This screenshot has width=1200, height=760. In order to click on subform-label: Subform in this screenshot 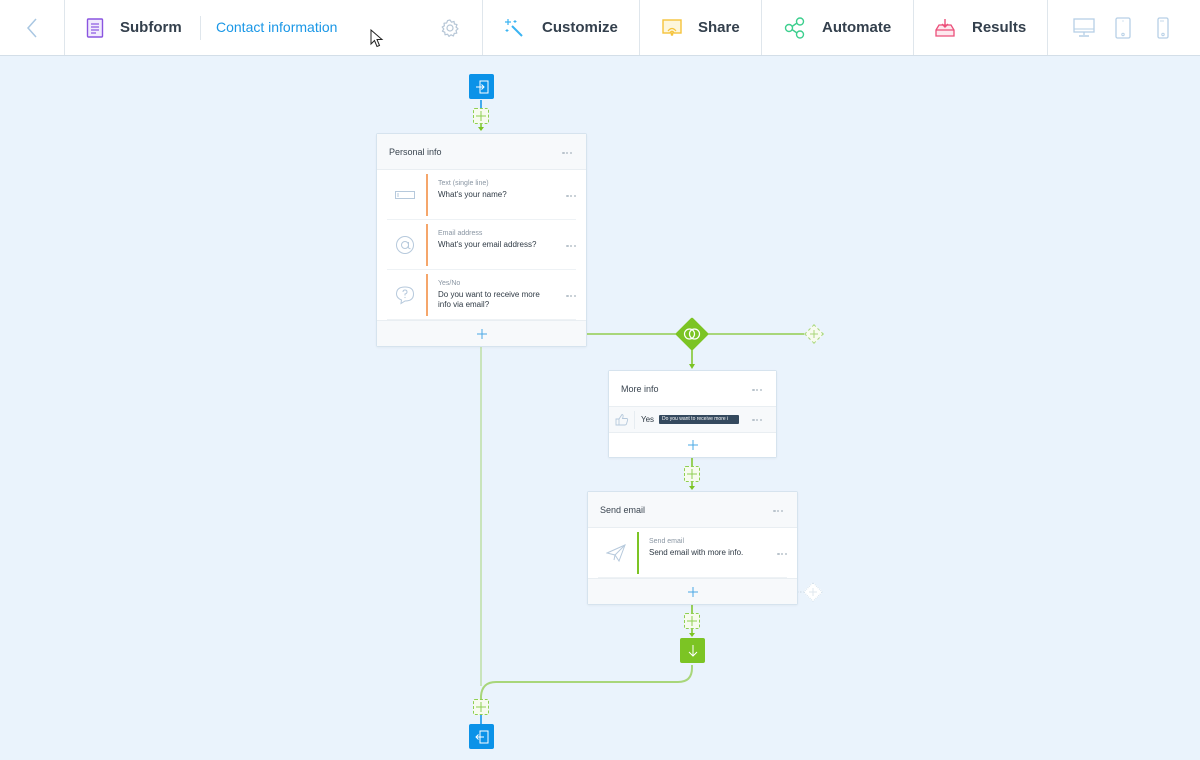, I will do `click(151, 27)`.